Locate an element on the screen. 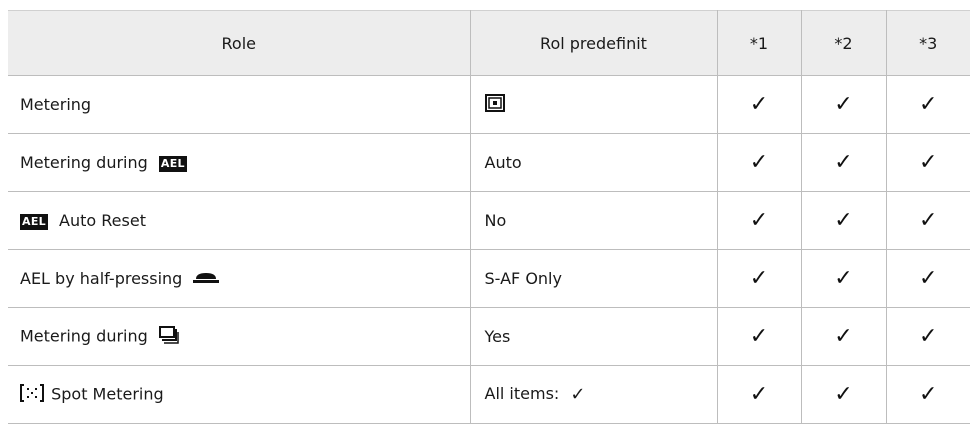 The image size is (970, 444). table-row: AEL Auto Reset No ✓ ✓ ✓ is located at coordinates (489, 220).